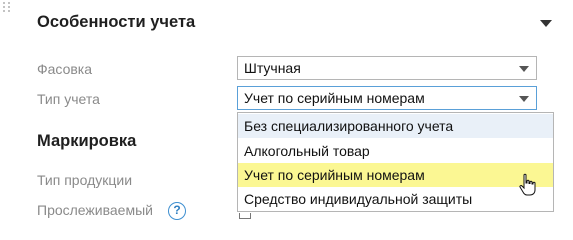  I want to click on section-title-marking: Маркировка, so click(87, 141).